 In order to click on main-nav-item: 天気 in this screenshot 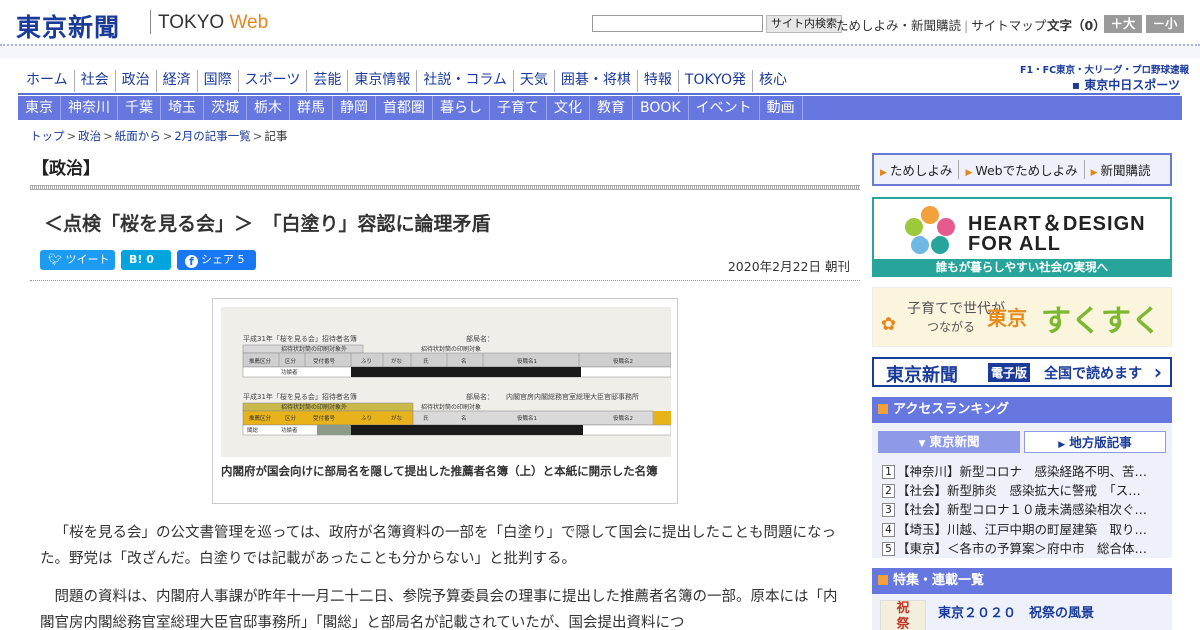, I will do `click(534, 81)`.